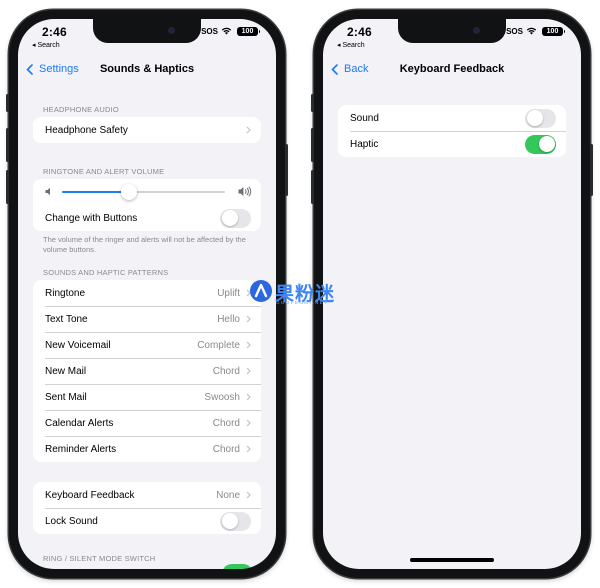  I want to click on headphone-safety-row: Headphone Safety, so click(147, 130).